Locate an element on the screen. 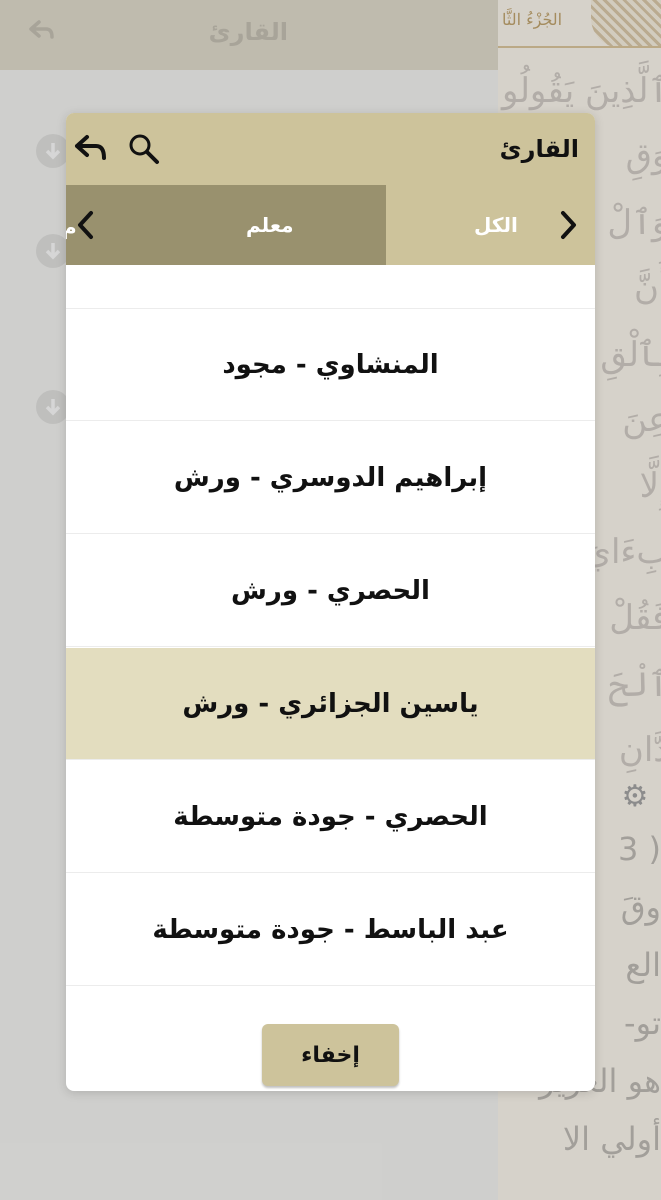 The height and width of the screenshot is (1200, 661). reciter-name: المنشاوي - مجود is located at coordinates (330, 364).